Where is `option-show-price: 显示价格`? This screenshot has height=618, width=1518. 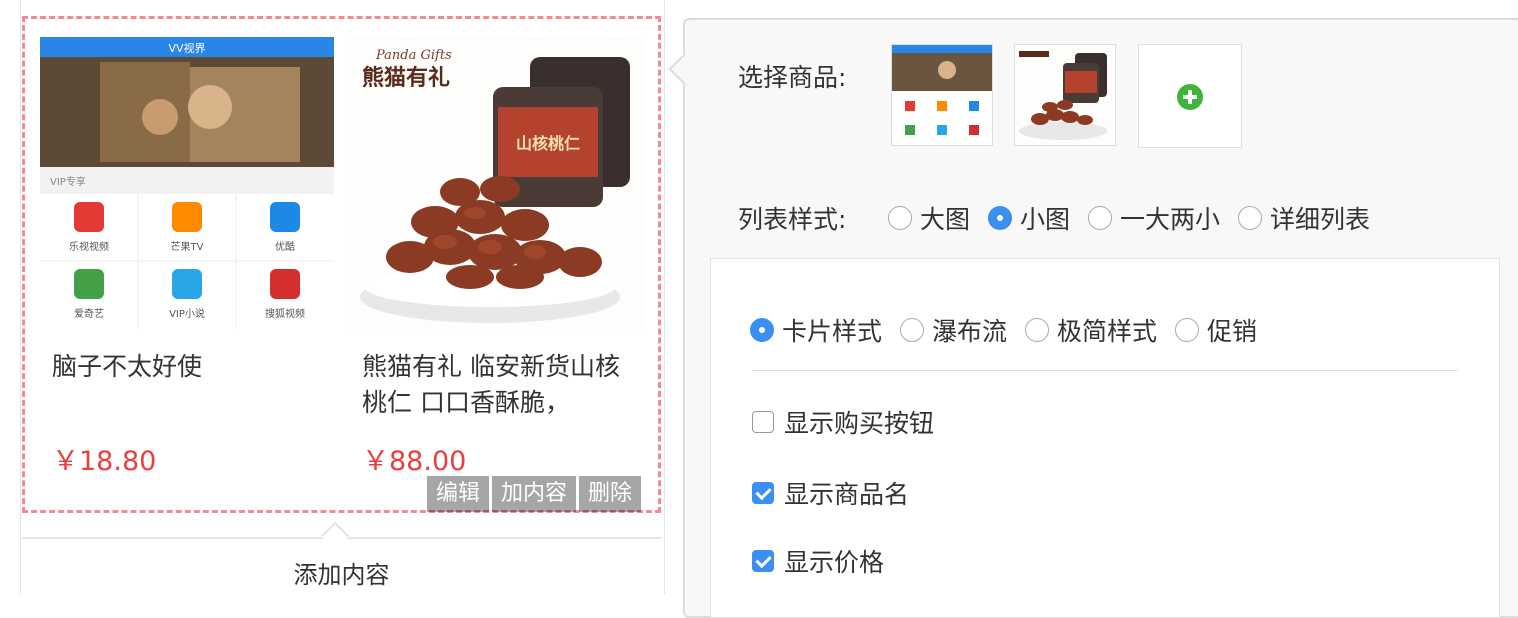
option-show-price: 显示价格 is located at coordinates (818, 561).